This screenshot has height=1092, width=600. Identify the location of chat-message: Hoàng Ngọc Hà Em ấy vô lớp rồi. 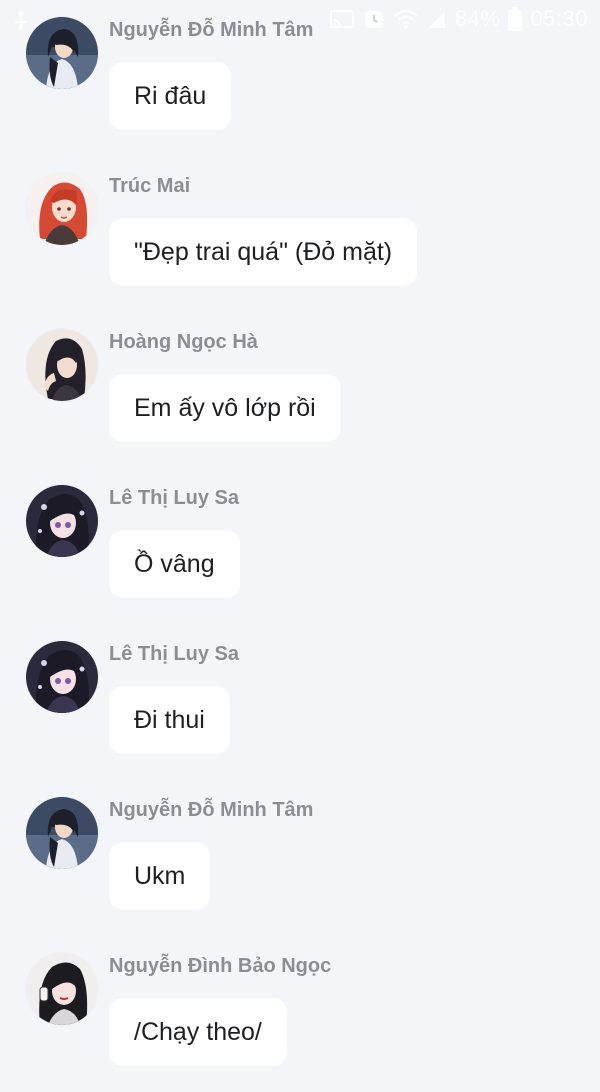
(300, 390).